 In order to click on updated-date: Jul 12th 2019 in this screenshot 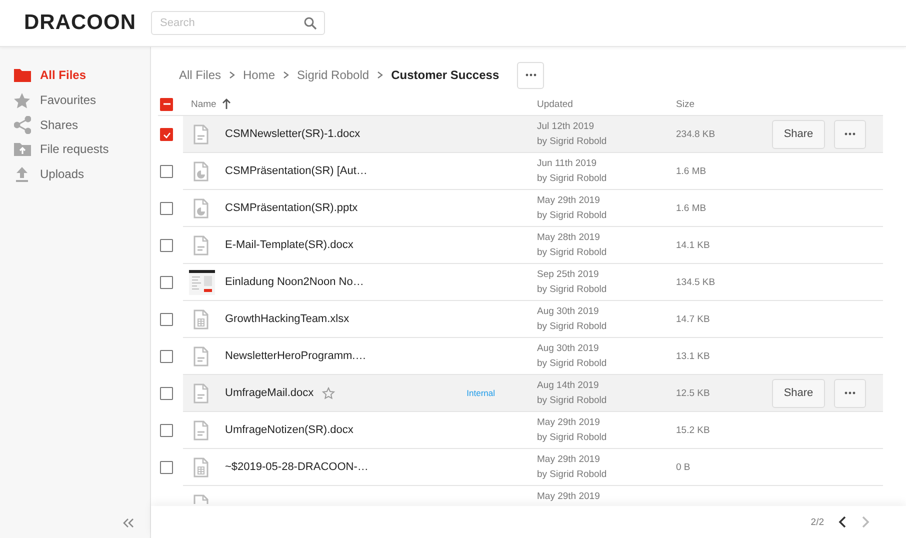, I will do `click(566, 126)`.